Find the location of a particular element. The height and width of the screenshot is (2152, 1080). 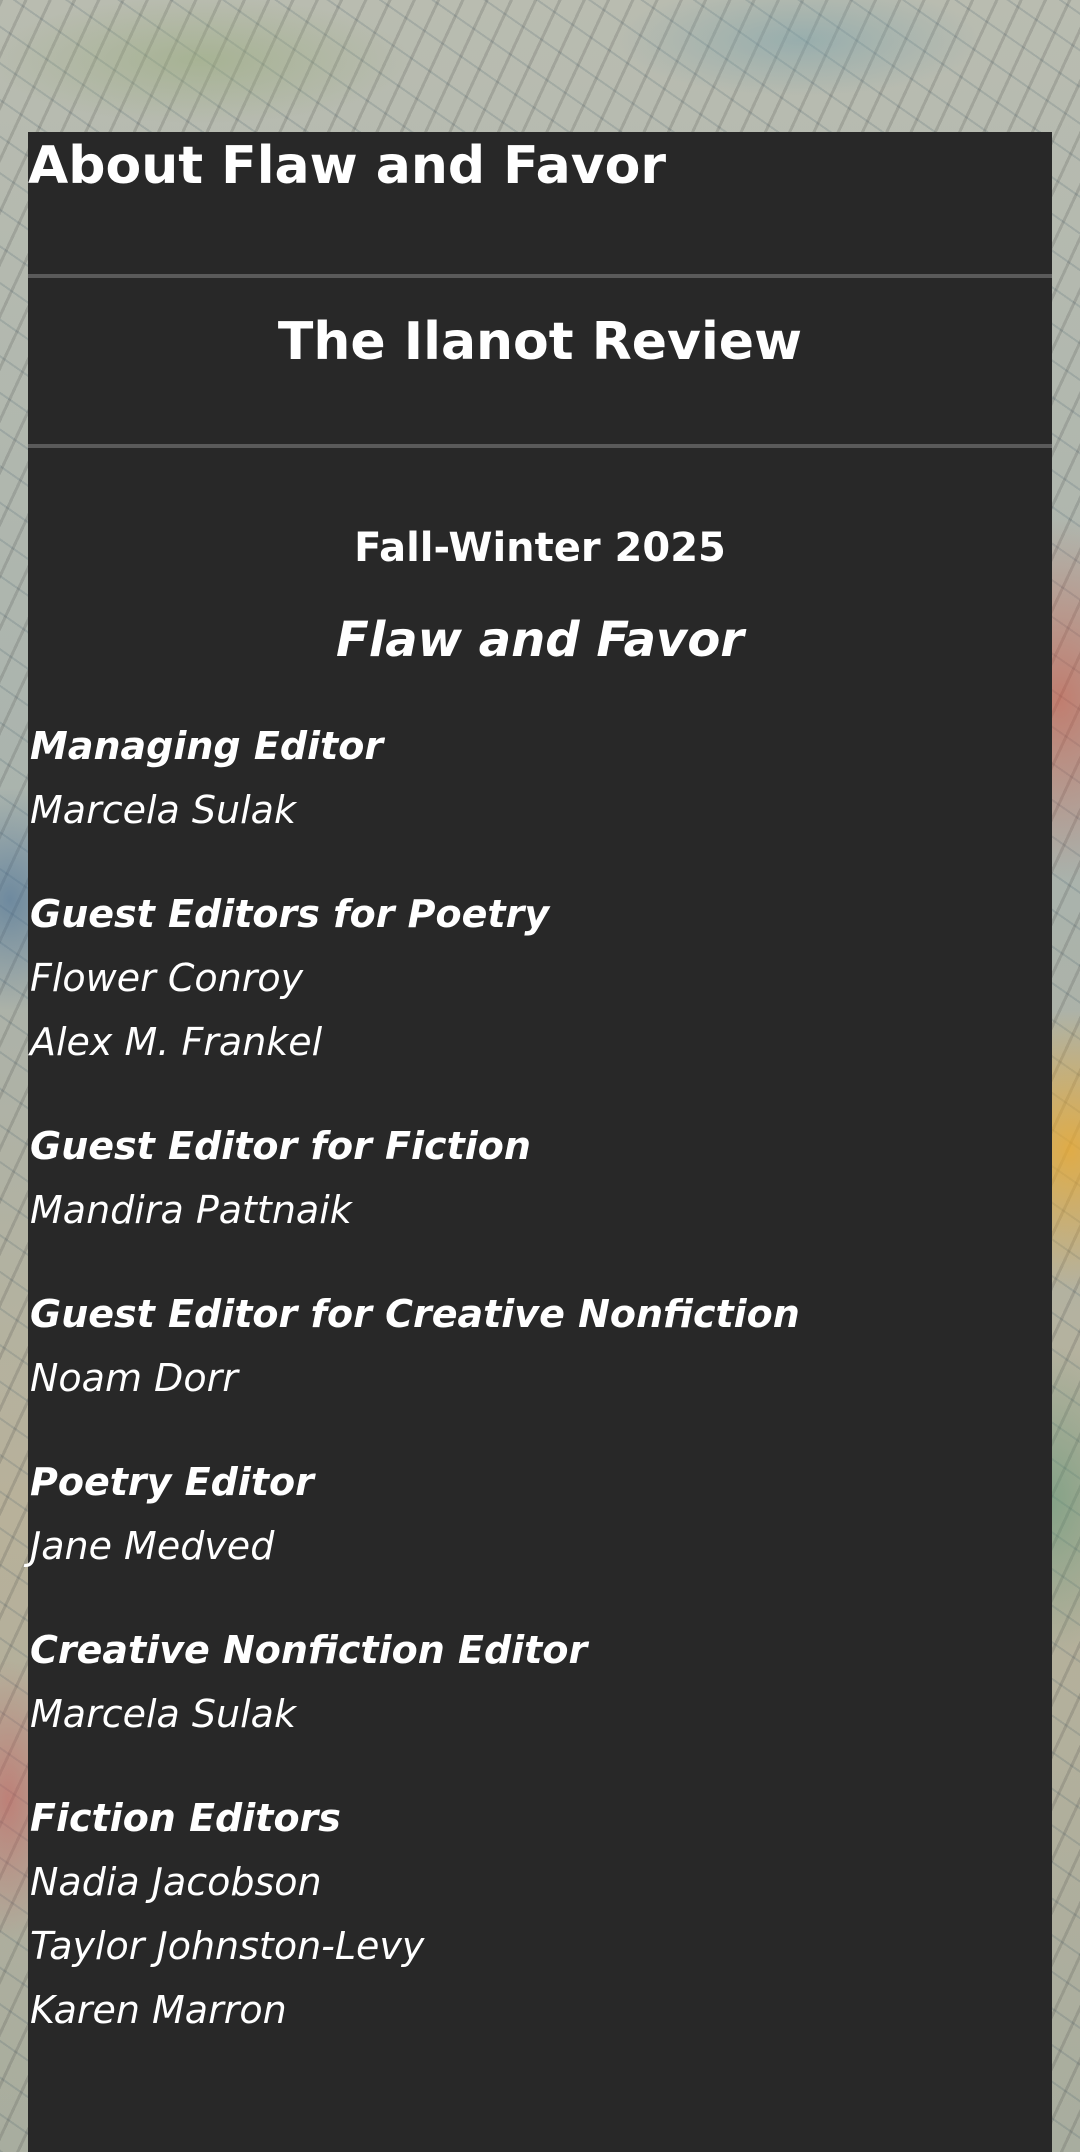

editor-name: Mandira Pattnaik is located at coordinates (191, 1210).